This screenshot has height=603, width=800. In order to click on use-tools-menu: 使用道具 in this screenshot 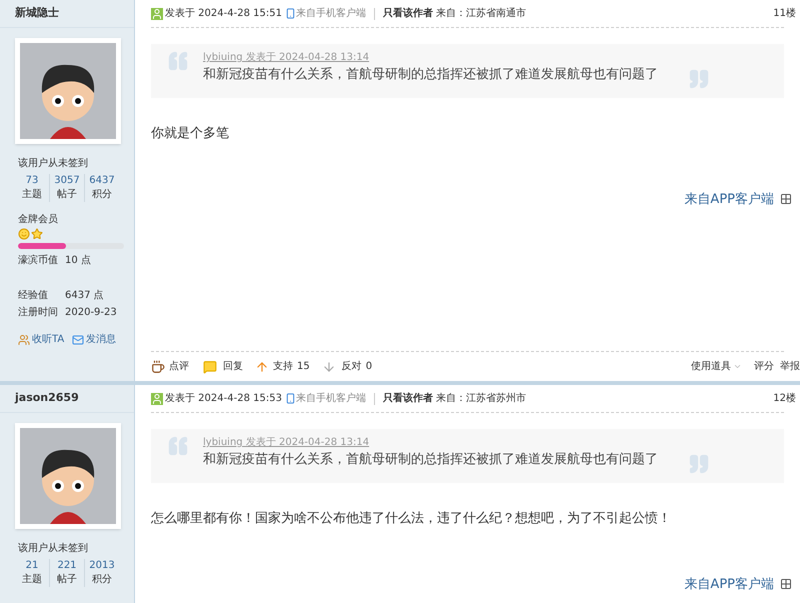, I will do `click(711, 366)`.